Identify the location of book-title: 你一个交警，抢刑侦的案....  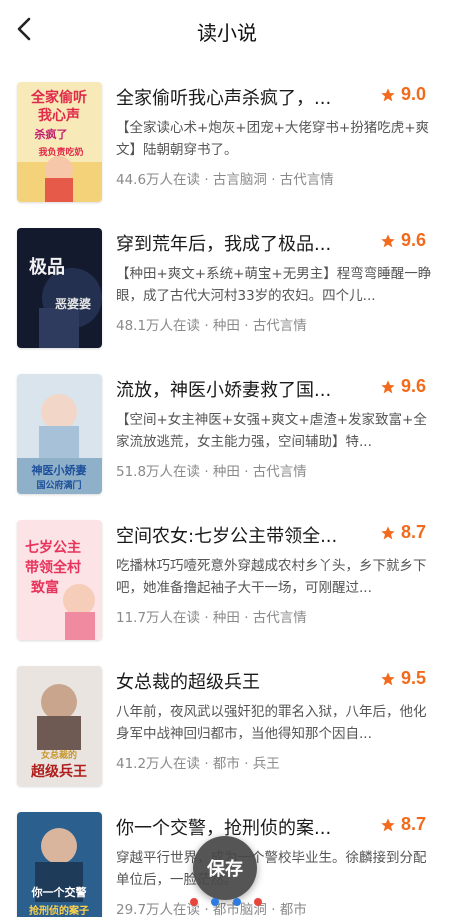
(224, 828).